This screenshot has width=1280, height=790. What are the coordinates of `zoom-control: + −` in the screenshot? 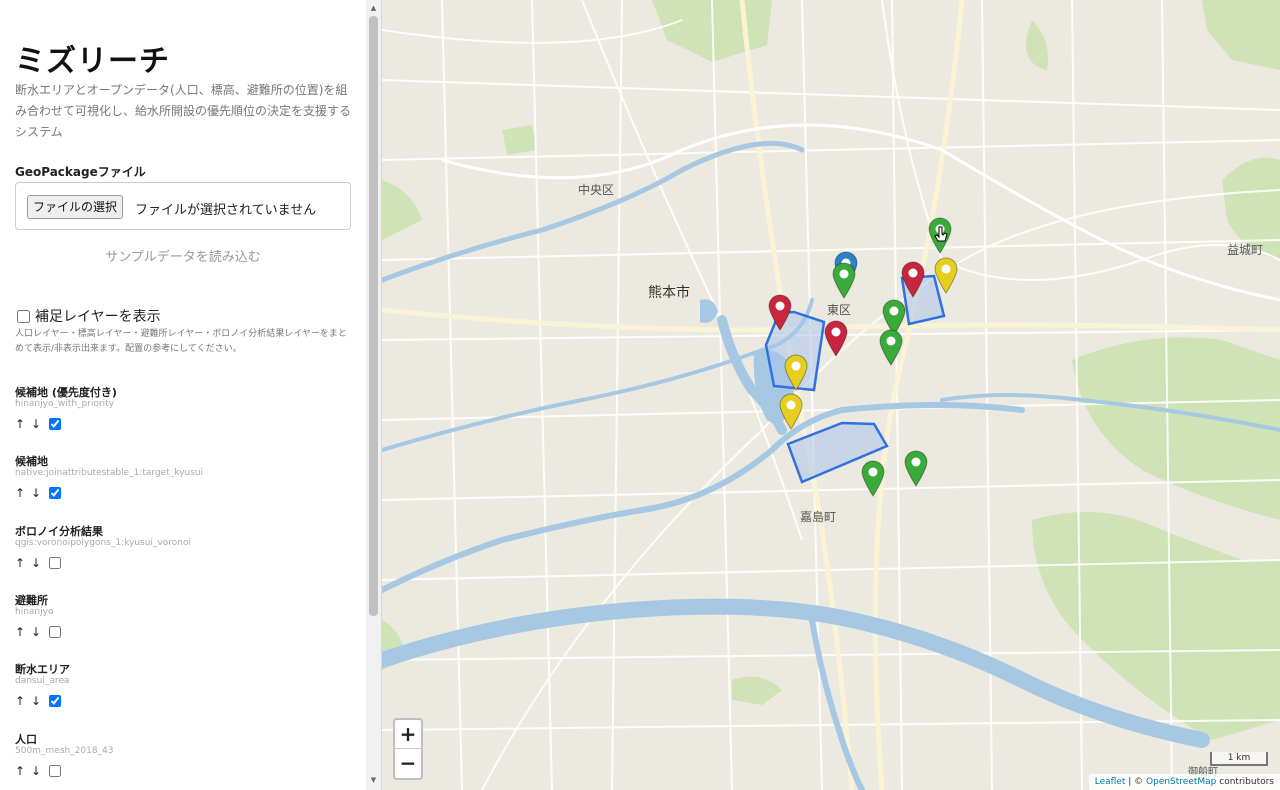 It's located at (408, 749).